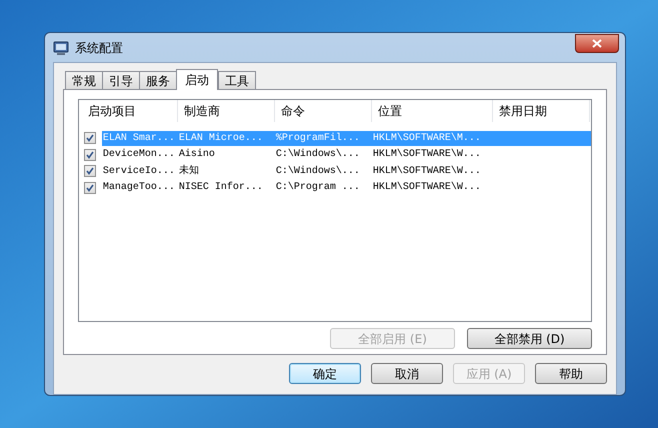 The height and width of the screenshot is (428, 658). I want to click on table-cell-text: Aisino, so click(197, 155).